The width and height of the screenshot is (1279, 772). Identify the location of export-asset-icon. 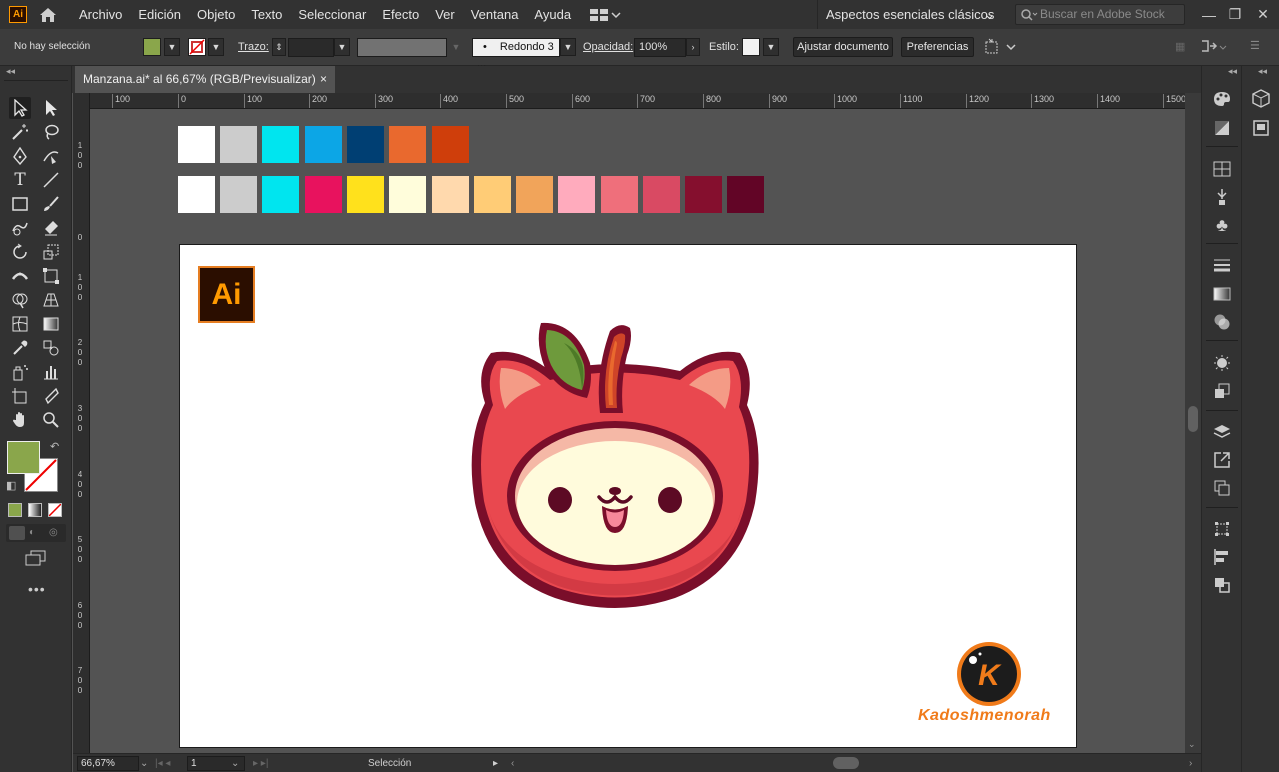
(1222, 460).